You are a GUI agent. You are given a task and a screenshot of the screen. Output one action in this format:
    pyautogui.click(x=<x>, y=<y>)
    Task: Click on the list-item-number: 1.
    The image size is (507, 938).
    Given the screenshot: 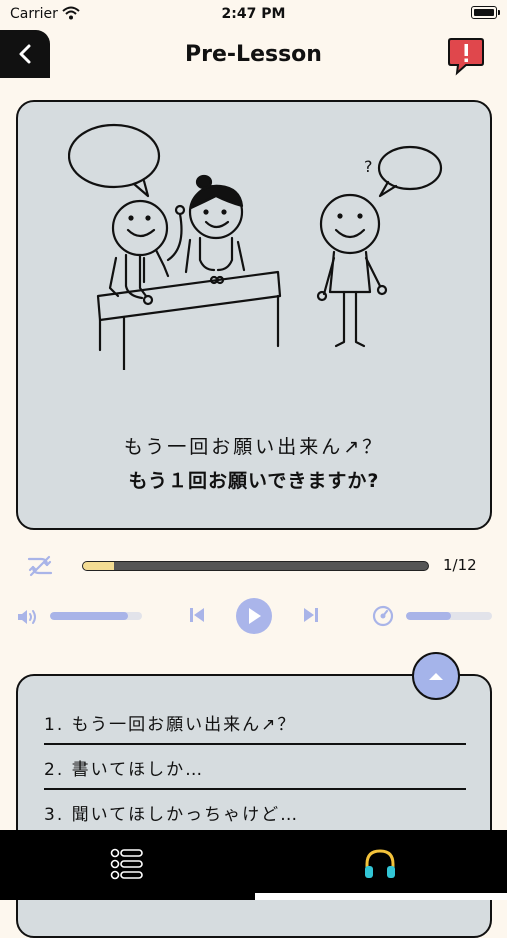 What is the action you would take?
    pyautogui.click(x=54, y=725)
    